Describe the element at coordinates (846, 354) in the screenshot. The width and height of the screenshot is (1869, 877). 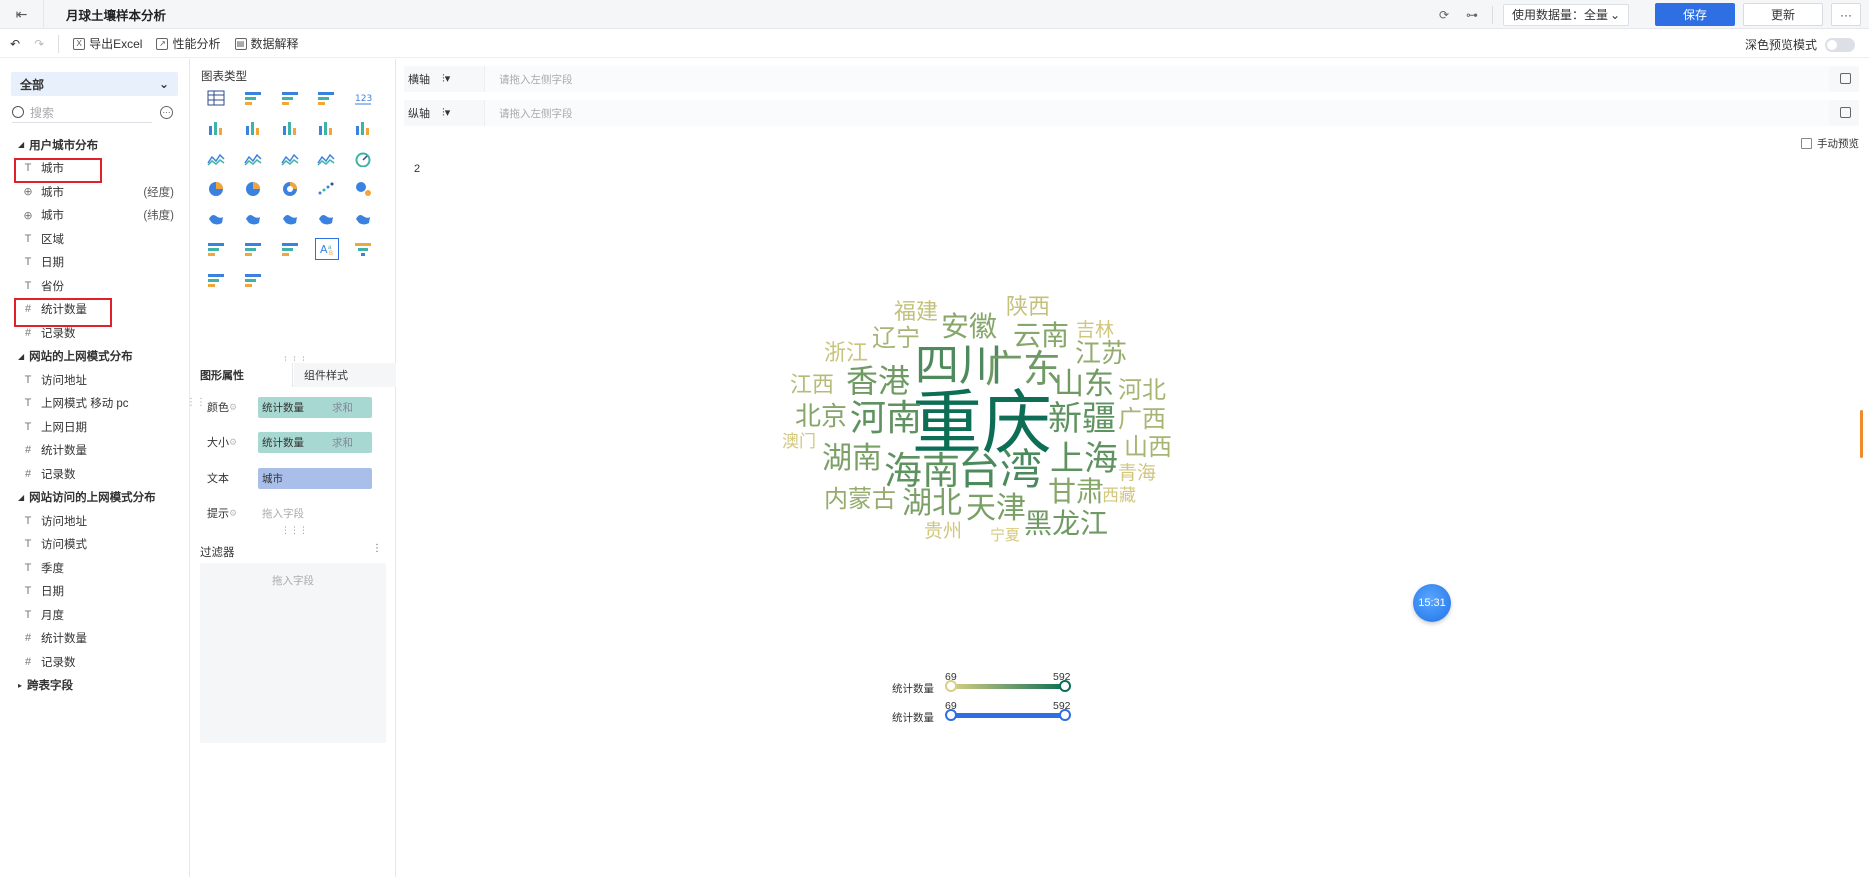
I see `word-27: 浙江` at that location.